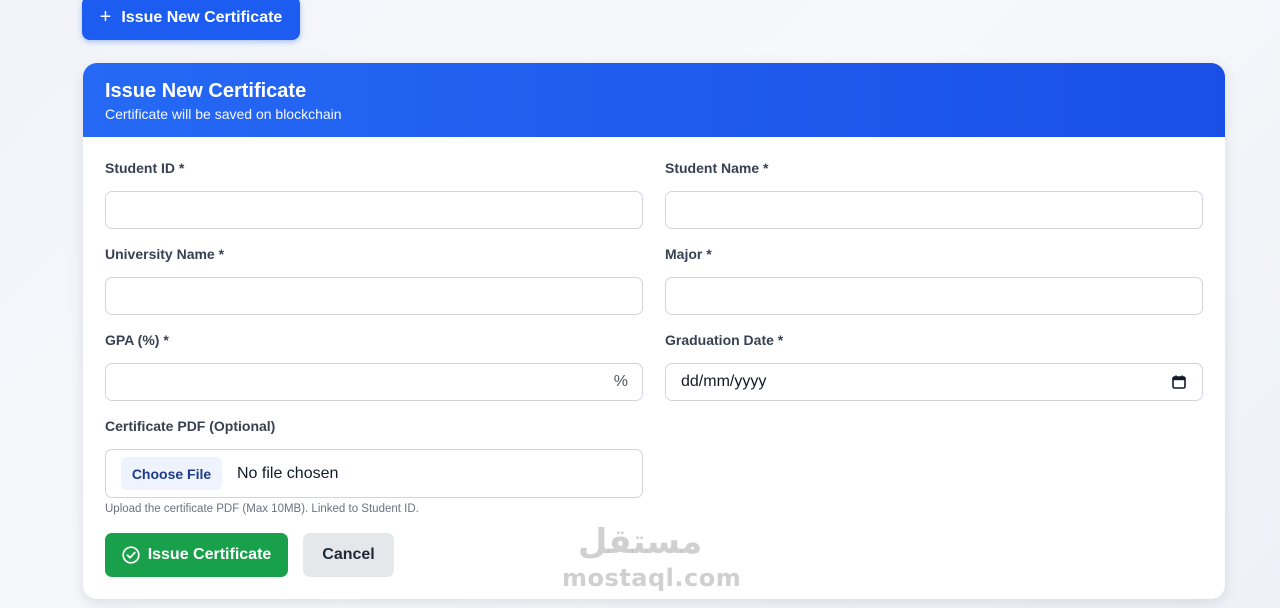  Describe the element at coordinates (202, 17) in the screenshot. I see `issue-new-certificate-label: Issue New Certificate` at that location.